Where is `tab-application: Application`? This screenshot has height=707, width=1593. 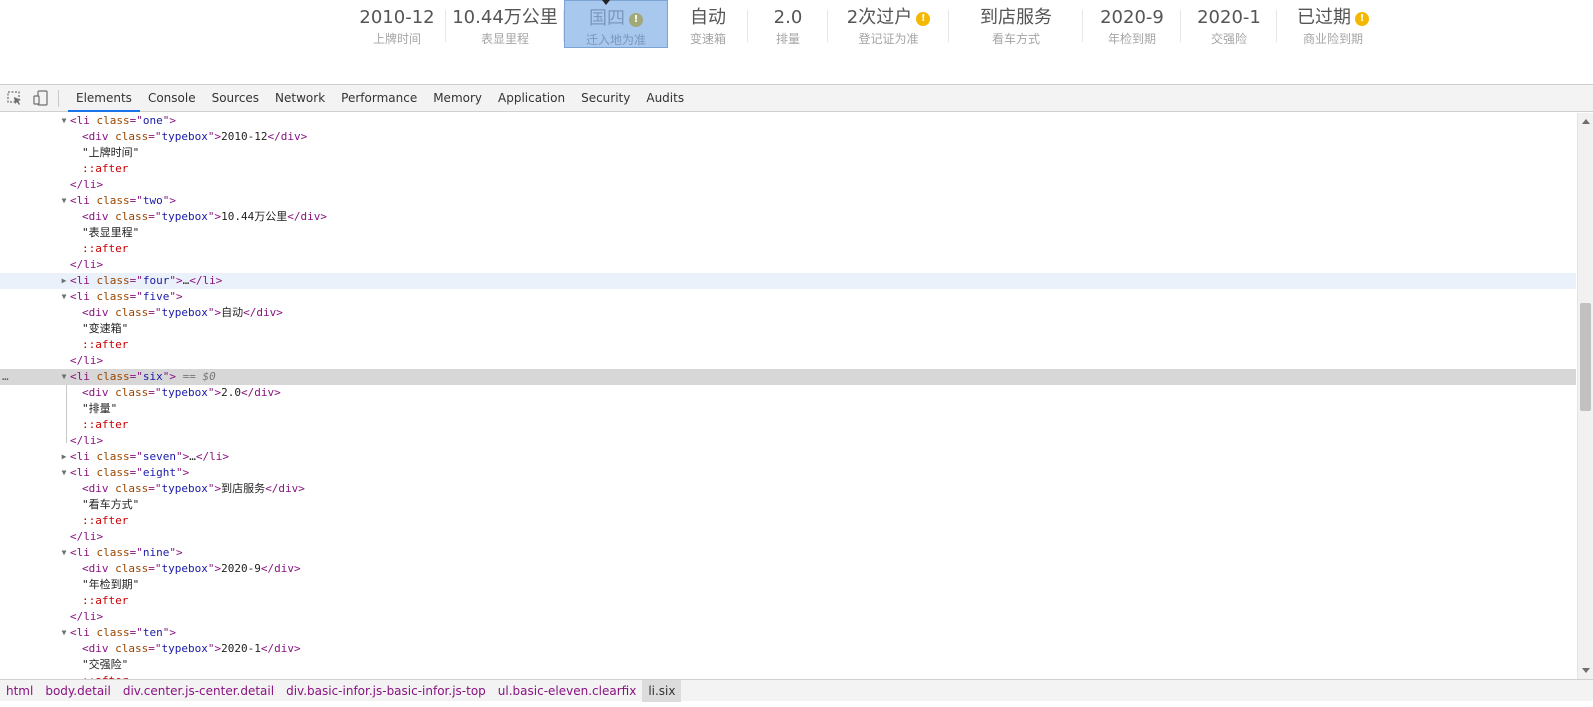
tab-application: Application is located at coordinates (531, 98).